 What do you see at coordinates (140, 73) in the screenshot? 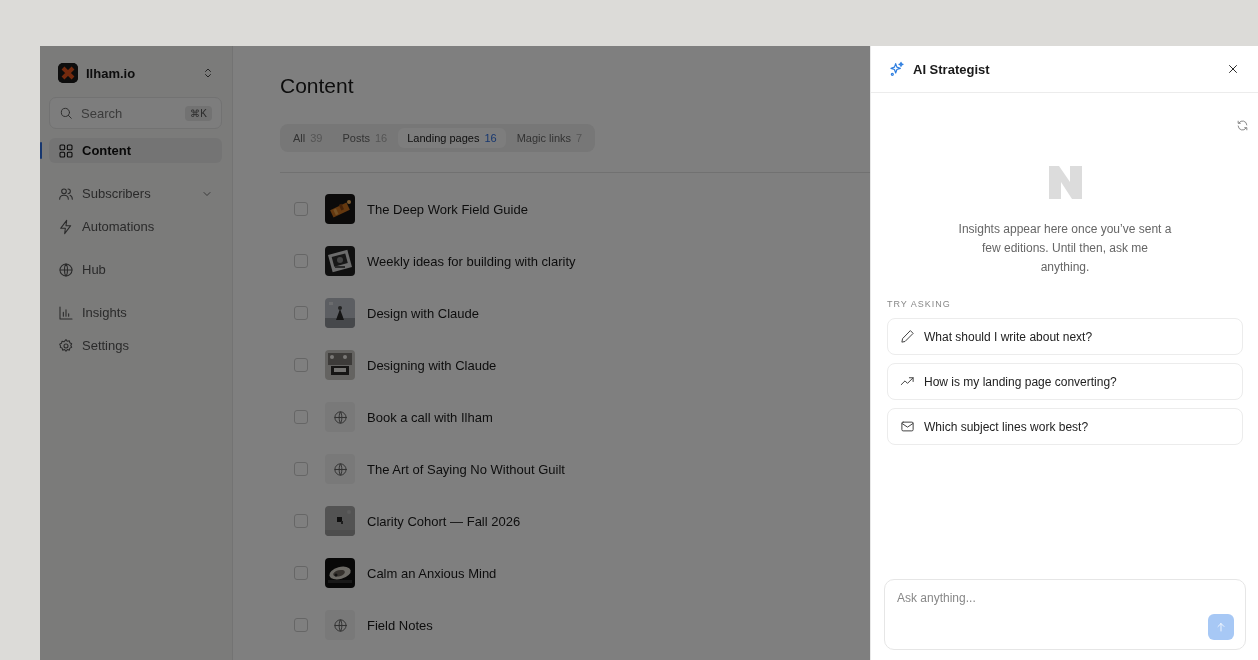
I see `workspace-name: Ilham.io` at bounding box center [140, 73].